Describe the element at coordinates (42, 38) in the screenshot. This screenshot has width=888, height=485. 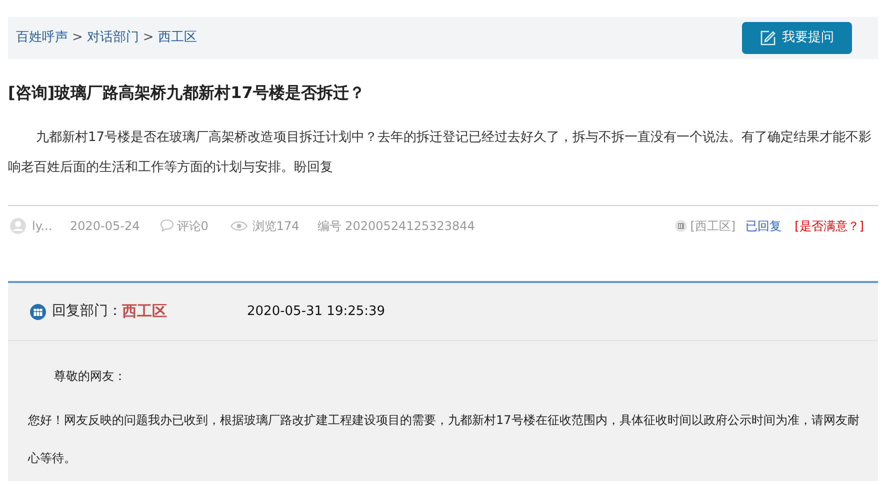
I see `breadcrumb-link: 百姓呼声` at that location.